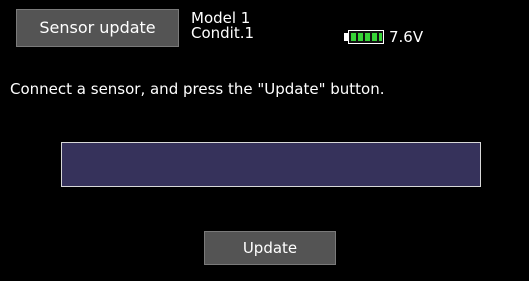 The height and width of the screenshot is (304, 529). Describe the element at coordinates (271, 164) in the screenshot. I see `sensor-field` at that location.